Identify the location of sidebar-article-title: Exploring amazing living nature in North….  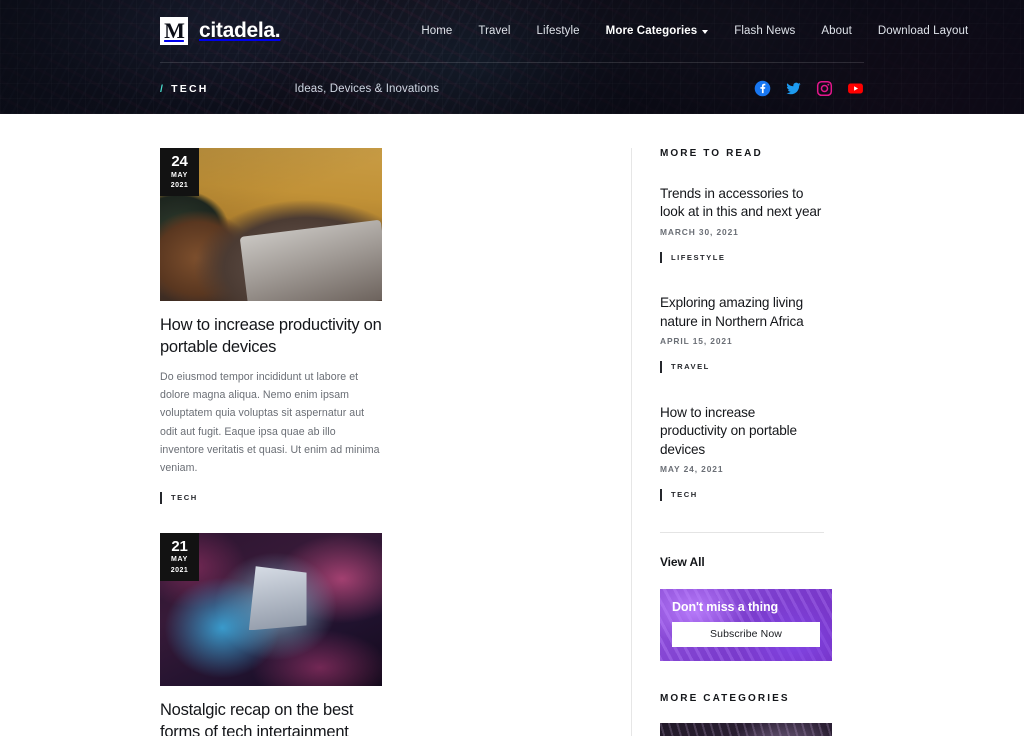
(742, 312).